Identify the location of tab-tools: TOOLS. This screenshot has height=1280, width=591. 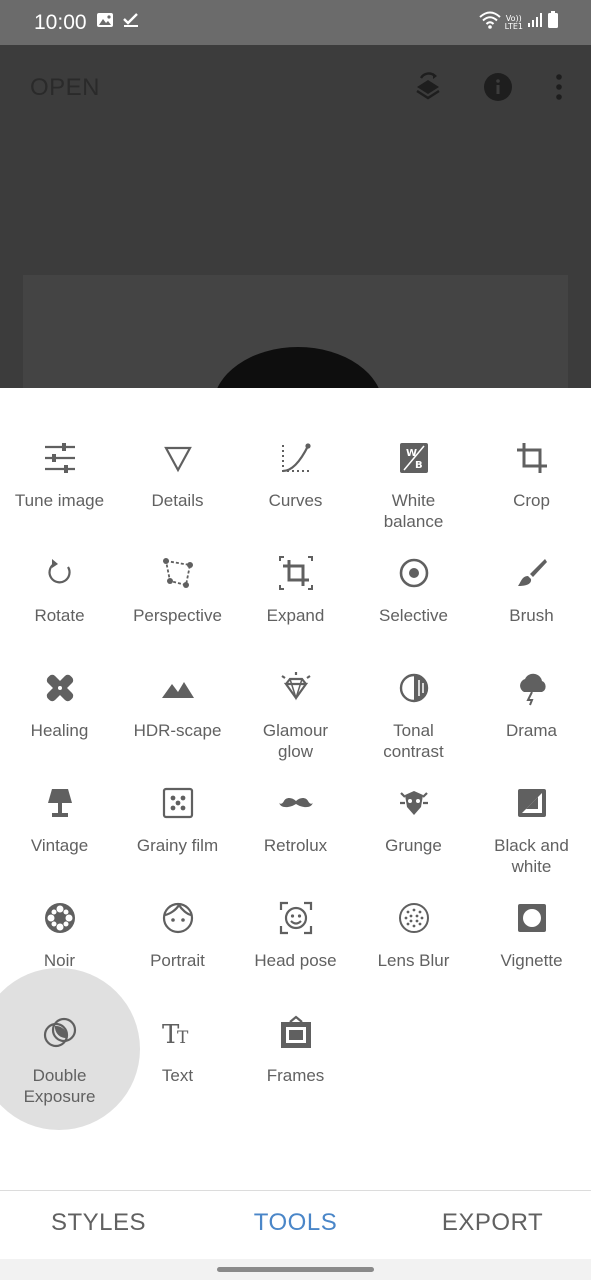
(295, 1223).